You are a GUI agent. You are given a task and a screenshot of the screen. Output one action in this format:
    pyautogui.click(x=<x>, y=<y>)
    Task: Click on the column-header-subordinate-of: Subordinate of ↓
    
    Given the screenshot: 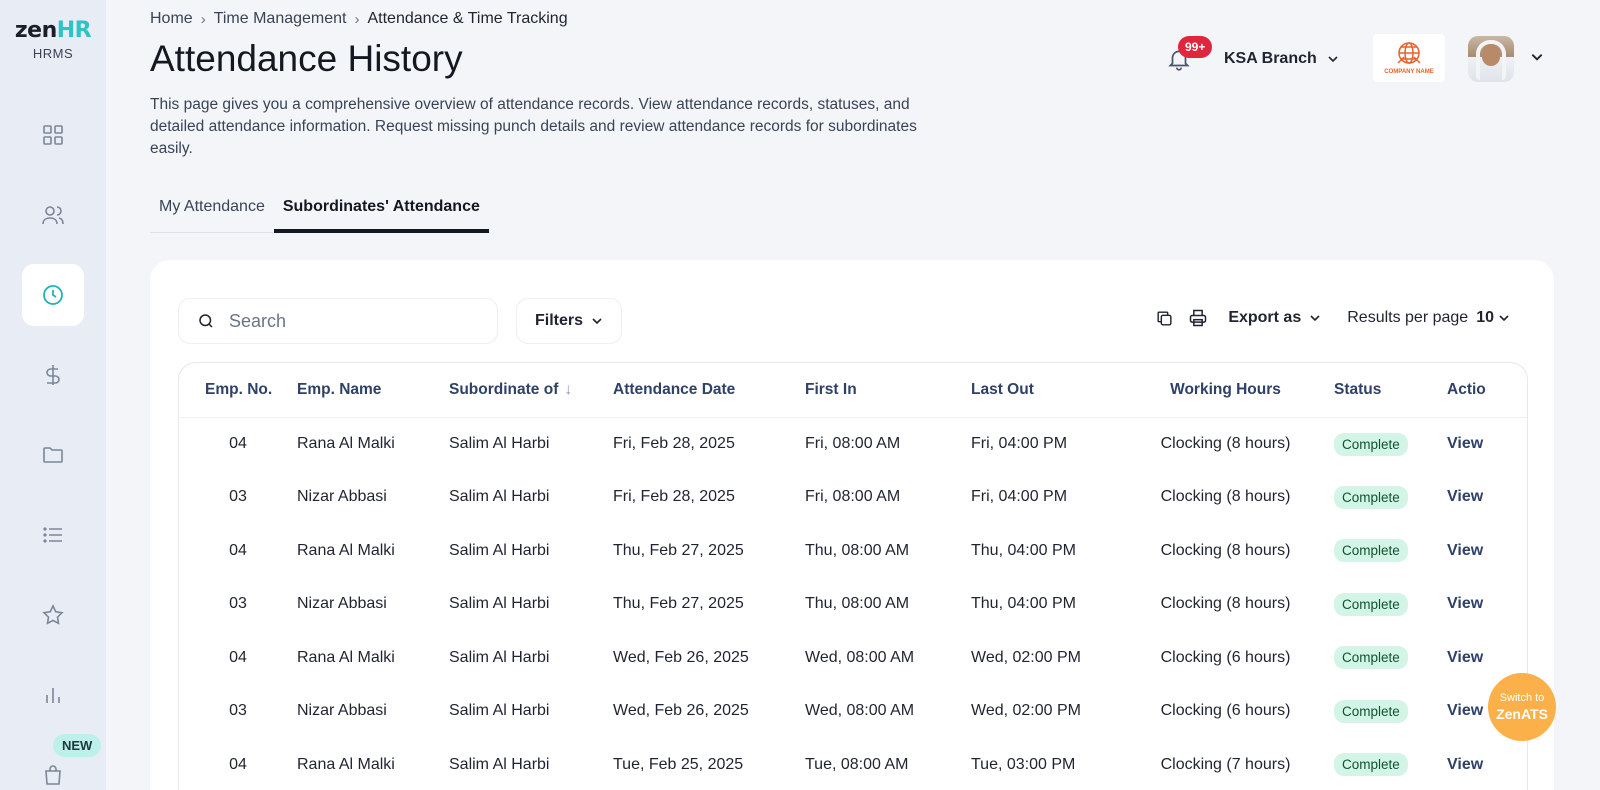 What is the action you would take?
    pyautogui.click(x=531, y=390)
    